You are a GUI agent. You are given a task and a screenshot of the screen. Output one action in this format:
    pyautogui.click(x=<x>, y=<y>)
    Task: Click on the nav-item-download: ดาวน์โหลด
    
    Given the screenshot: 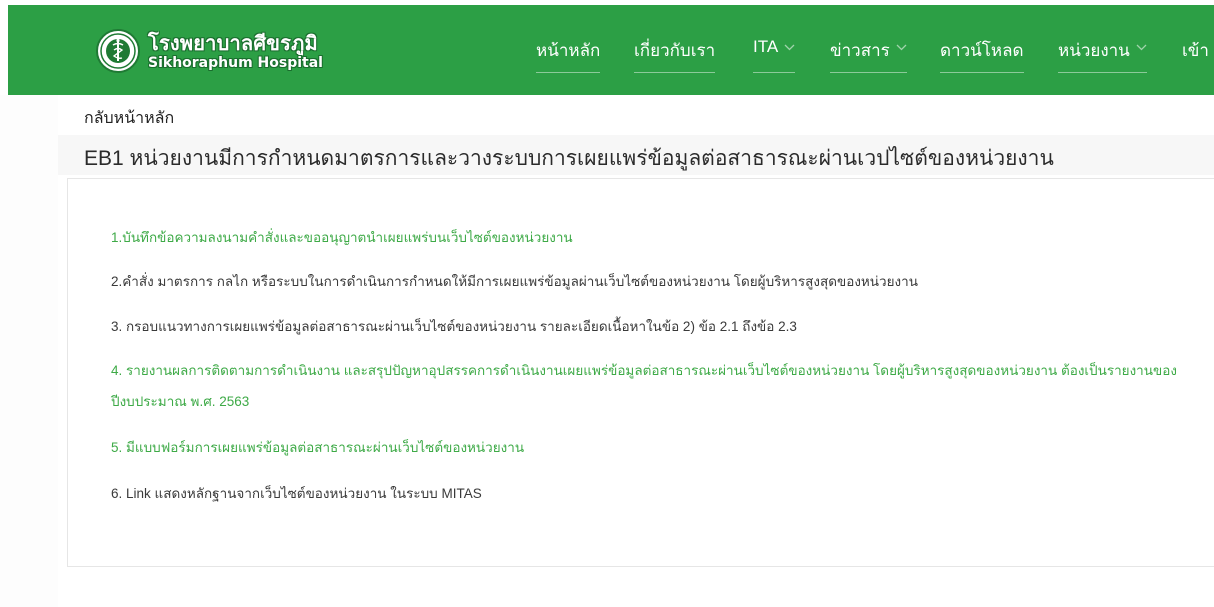 What is the action you would take?
    pyautogui.click(x=982, y=53)
    